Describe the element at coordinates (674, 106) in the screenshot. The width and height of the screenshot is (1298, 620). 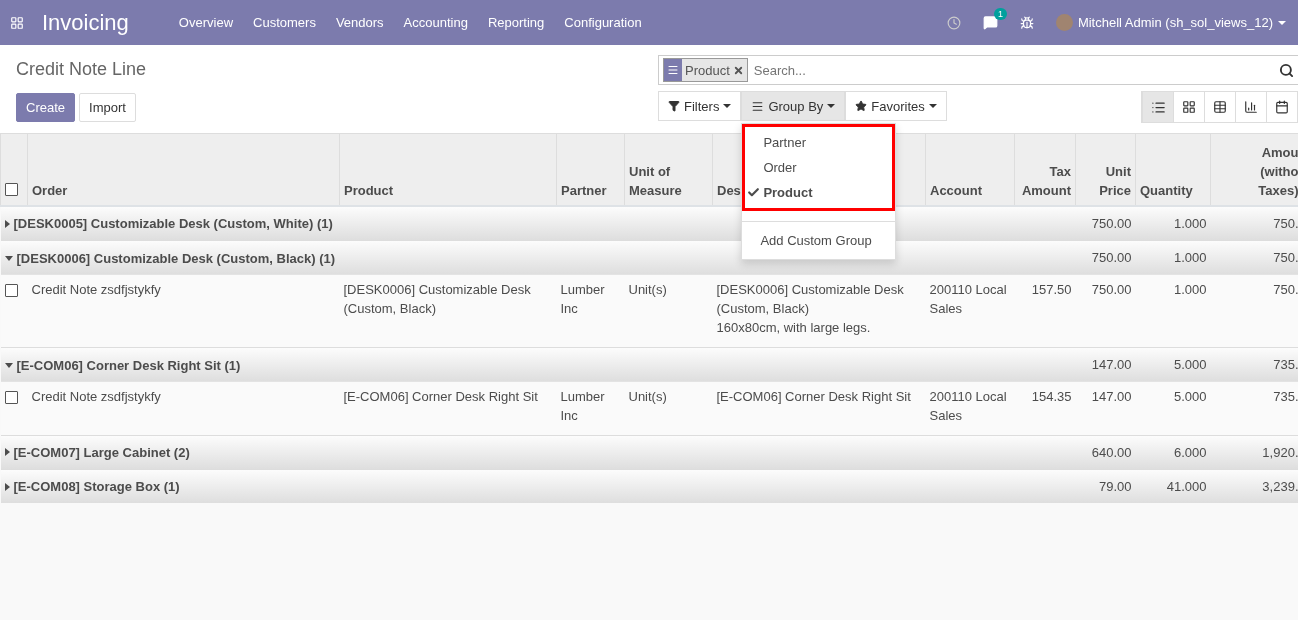
I see `filter-icon` at that location.